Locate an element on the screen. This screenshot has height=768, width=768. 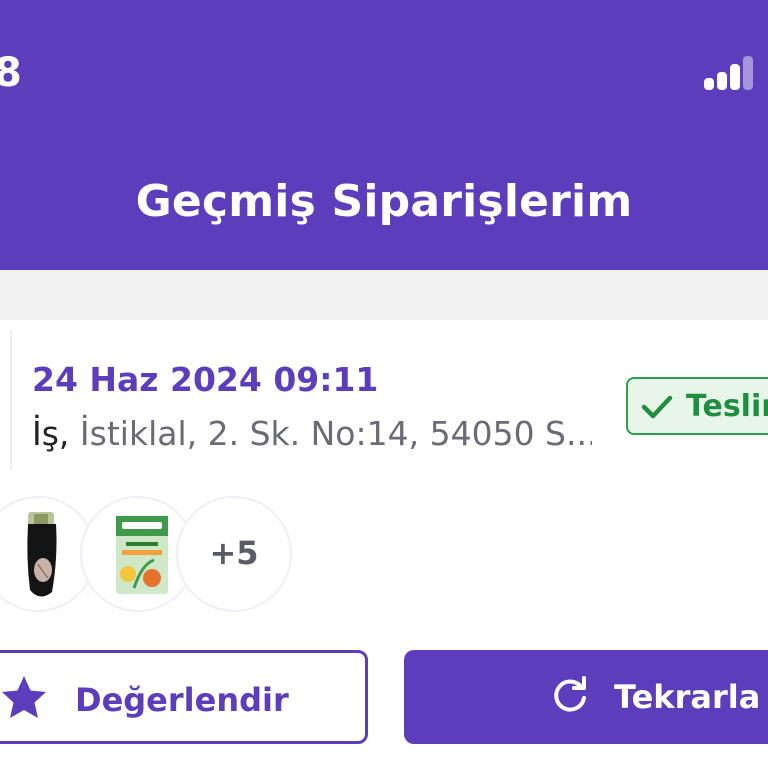
more-items-count: +5 is located at coordinates (234, 553).